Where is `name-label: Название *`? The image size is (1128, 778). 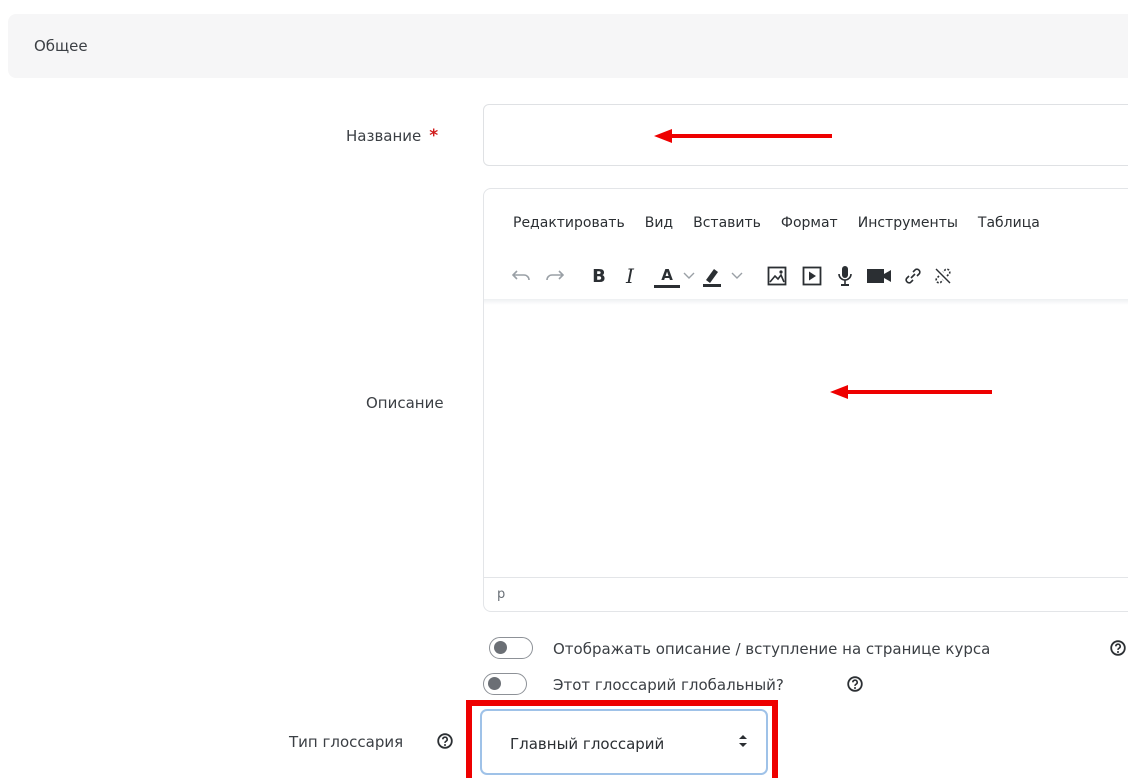
name-label: Название * is located at coordinates (392, 136).